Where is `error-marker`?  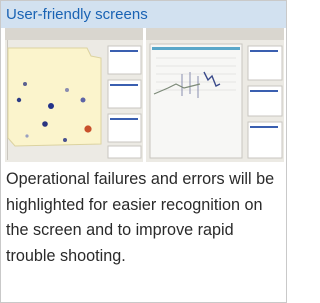 error-marker is located at coordinates (88, 129).